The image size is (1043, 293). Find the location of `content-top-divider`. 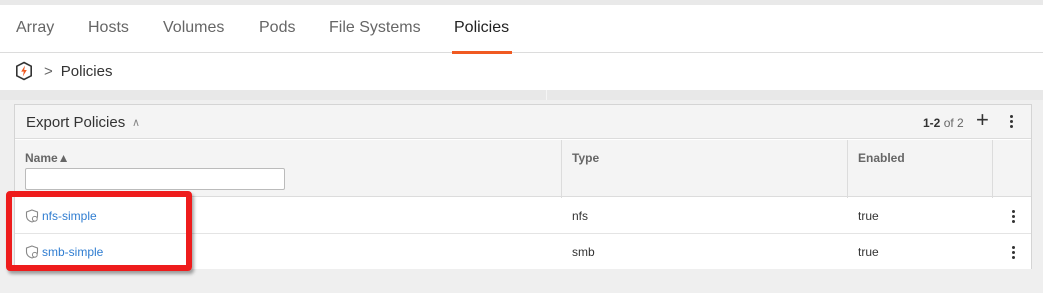

content-top-divider is located at coordinates (546, 95).